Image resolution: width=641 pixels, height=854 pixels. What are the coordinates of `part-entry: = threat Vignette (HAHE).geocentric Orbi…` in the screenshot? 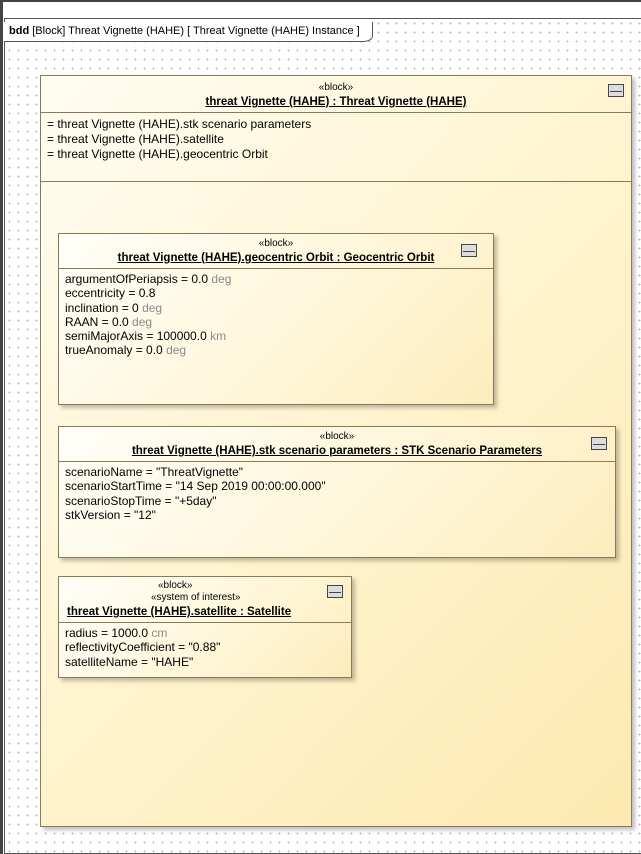 It's located at (157, 154).